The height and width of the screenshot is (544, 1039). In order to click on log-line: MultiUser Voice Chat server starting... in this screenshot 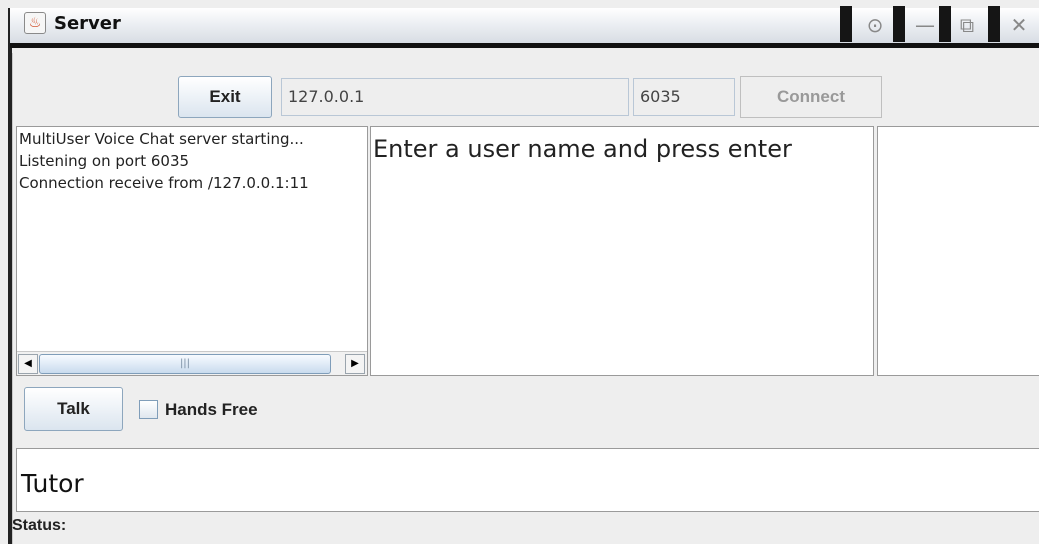, I will do `click(161, 139)`.